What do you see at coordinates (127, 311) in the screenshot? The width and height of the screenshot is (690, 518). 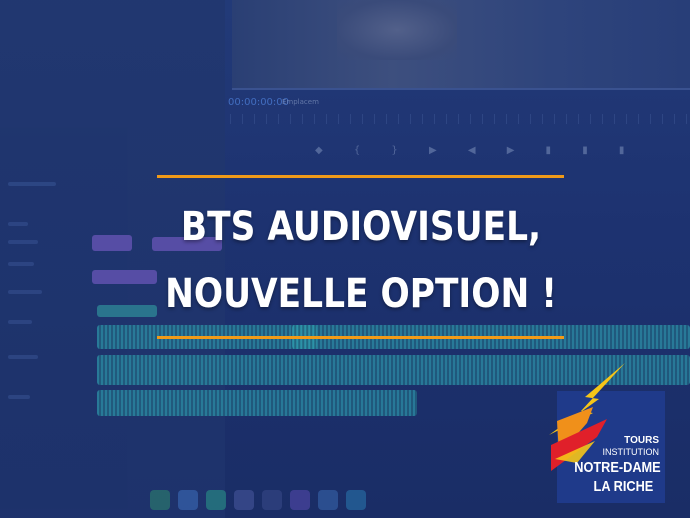 I see `audio-clip` at bounding box center [127, 311].